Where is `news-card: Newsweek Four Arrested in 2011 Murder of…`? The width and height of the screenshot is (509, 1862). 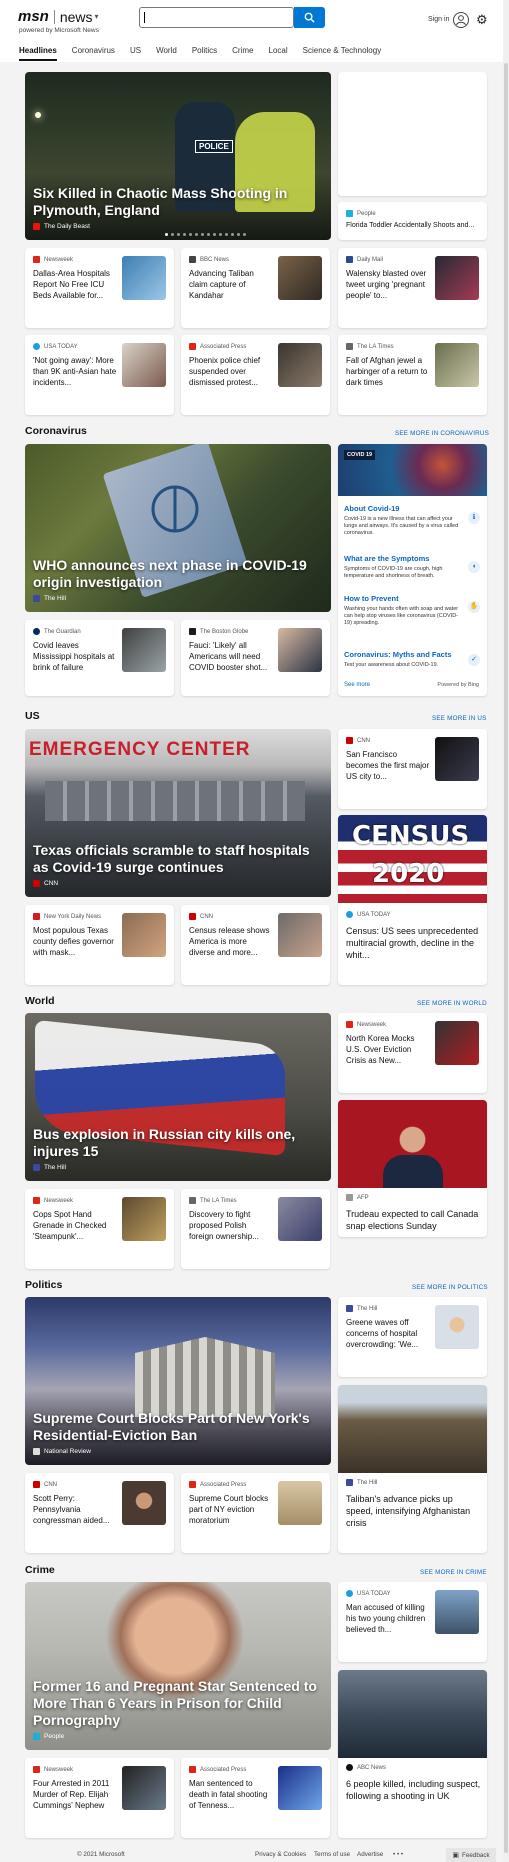 news-card: Newsweek Four Arrested in 2011 Murder of… is located at coordinates (99, 1798).